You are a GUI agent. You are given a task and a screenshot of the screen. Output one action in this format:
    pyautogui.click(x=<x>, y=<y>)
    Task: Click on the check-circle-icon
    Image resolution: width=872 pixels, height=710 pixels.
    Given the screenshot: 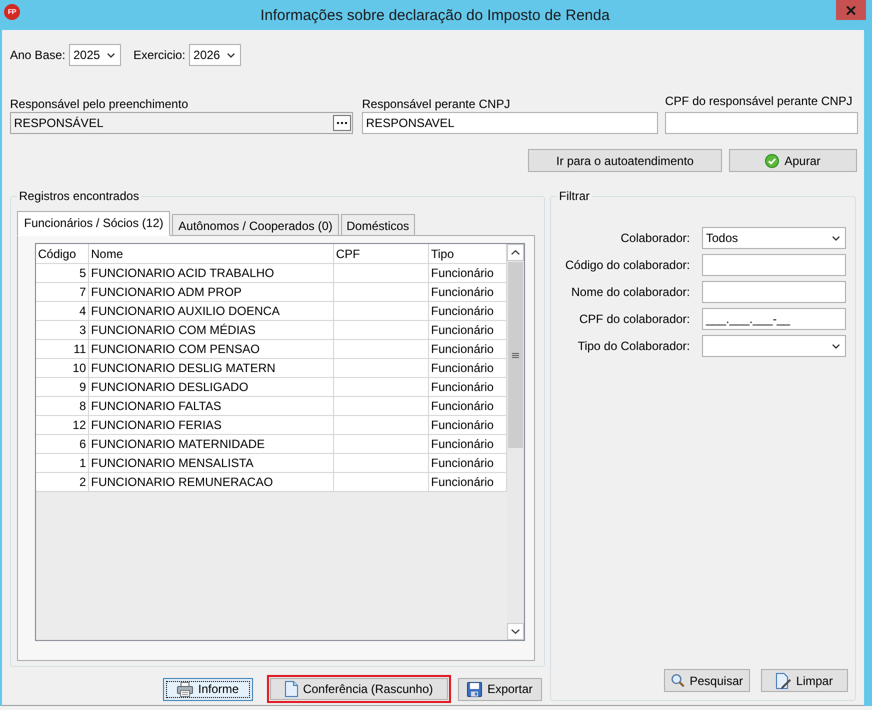 What is the action you would take?
    pyautogui.click(x=772, y=161)
    